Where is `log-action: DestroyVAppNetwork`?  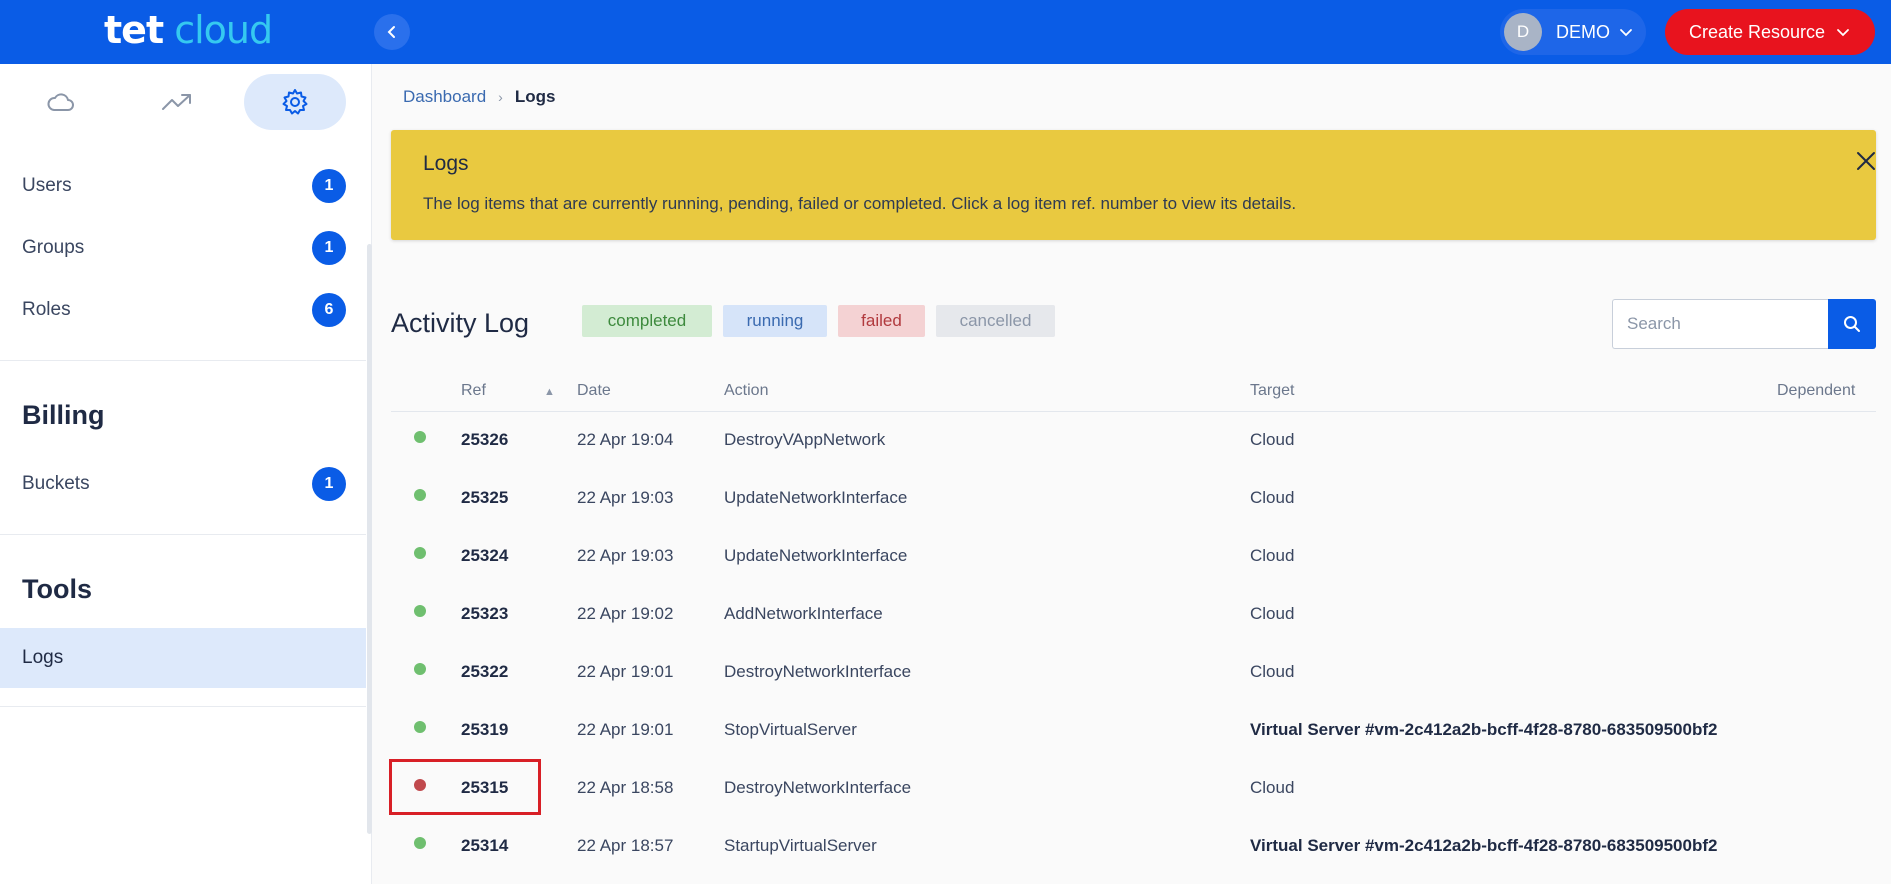
log-action: DestroyVAppNetwork is located at coordinates (805, 439).